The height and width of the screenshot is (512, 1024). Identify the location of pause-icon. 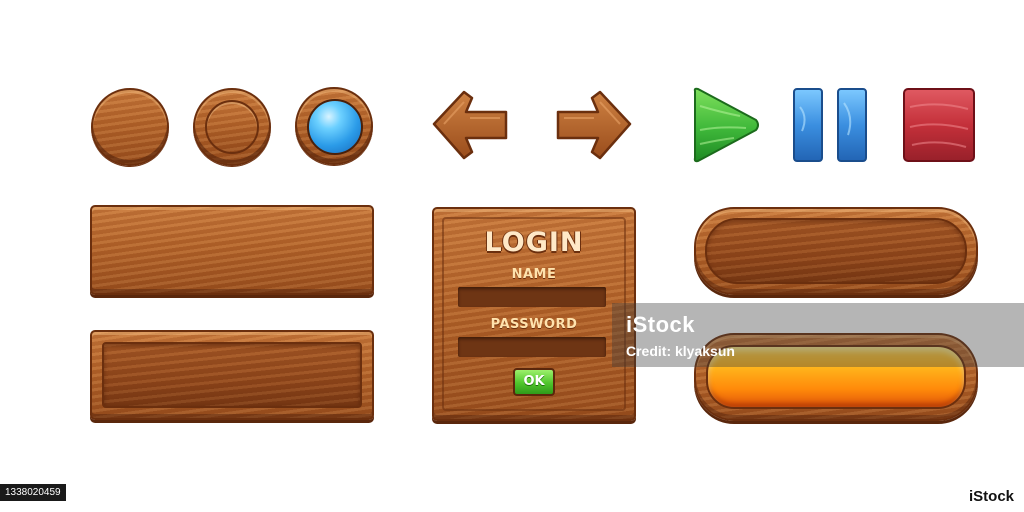
(830, 125).